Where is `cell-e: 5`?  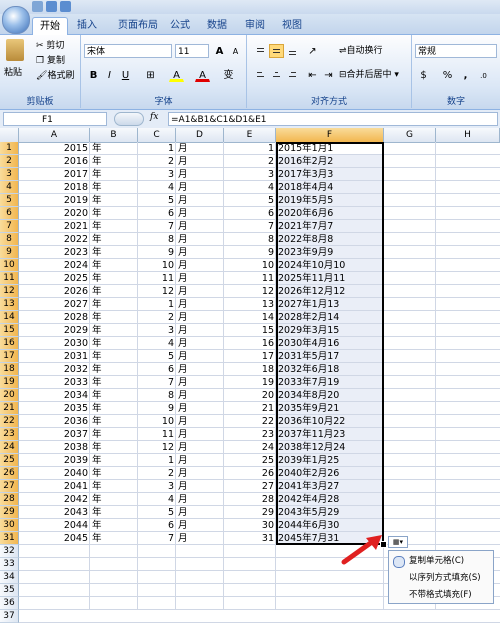 cell-e: 5 is located at coordinates (250, 200).